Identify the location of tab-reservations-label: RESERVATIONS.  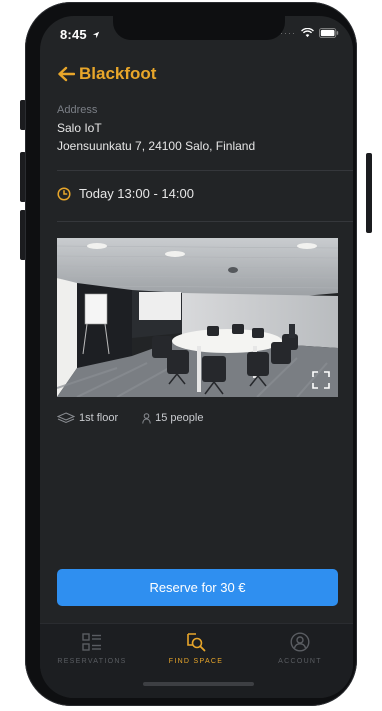
(92, 661).